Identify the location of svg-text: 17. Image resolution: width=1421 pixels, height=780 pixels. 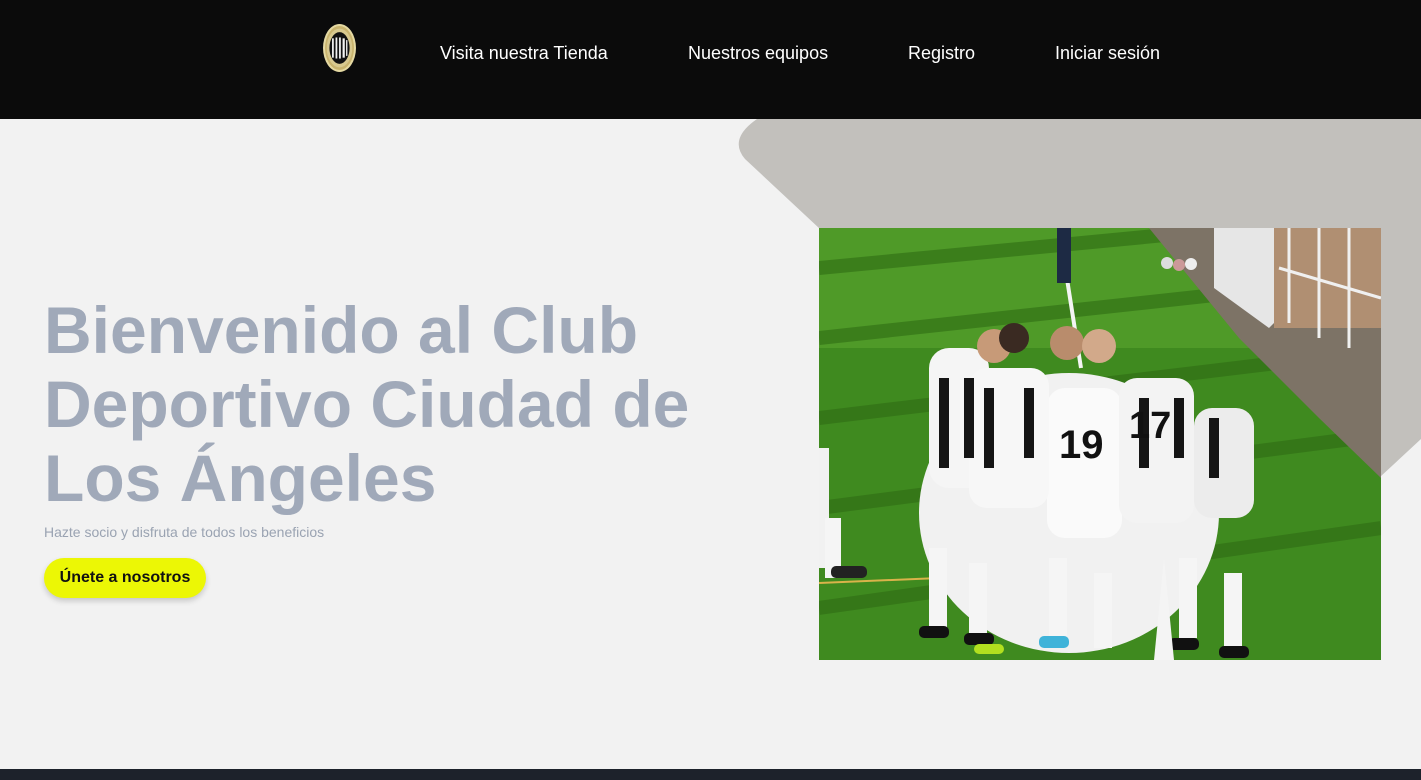
(1150, 426).